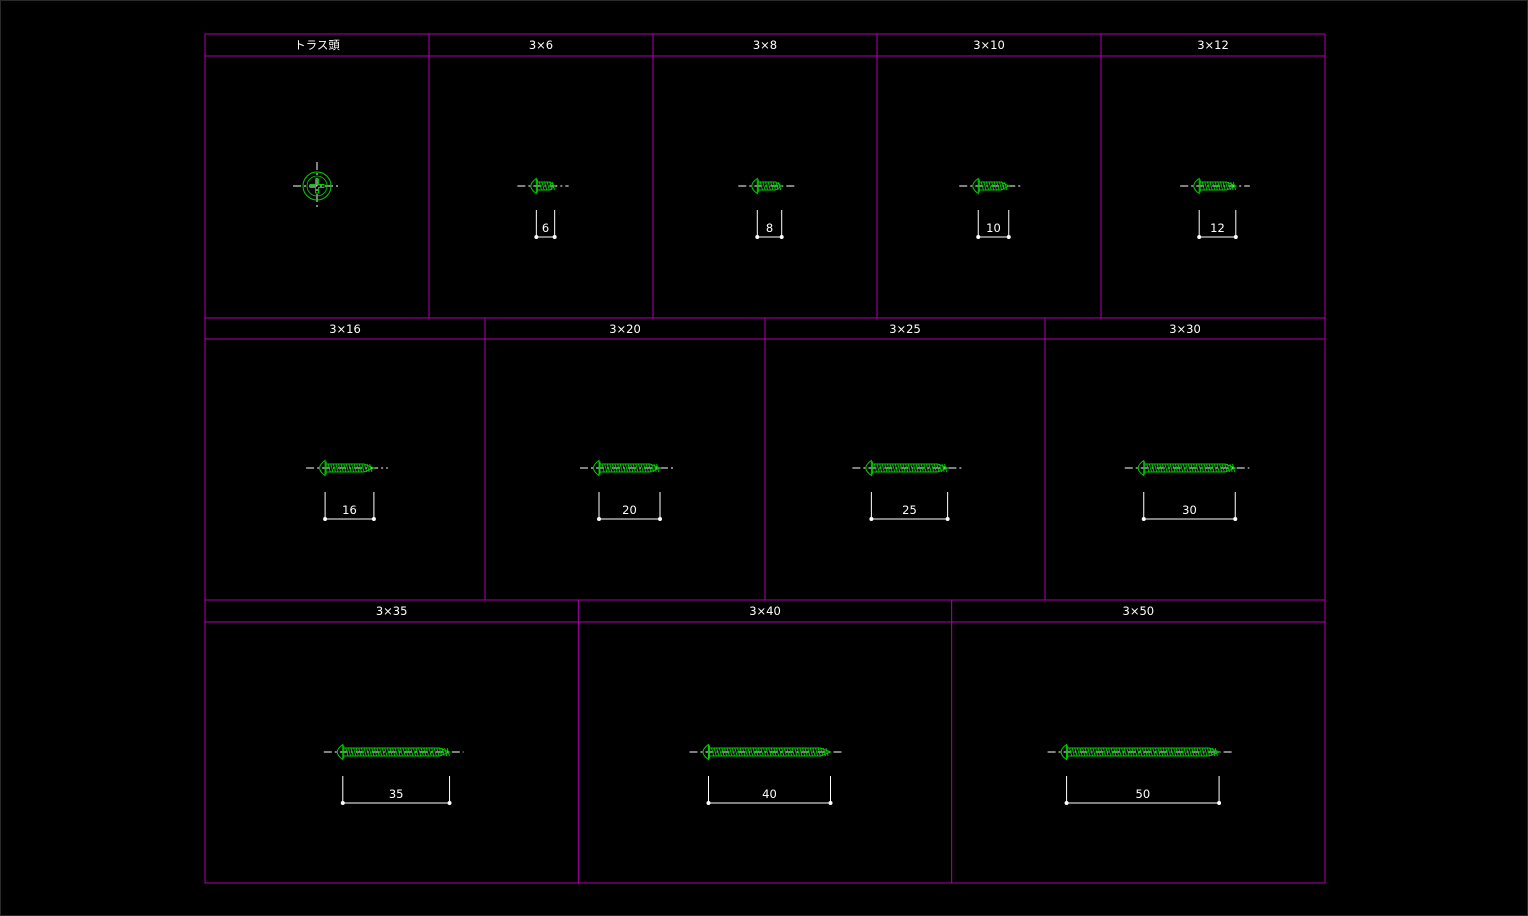  I want to click on cell-screw-3x10: 3×10 10, so click(991, 138).